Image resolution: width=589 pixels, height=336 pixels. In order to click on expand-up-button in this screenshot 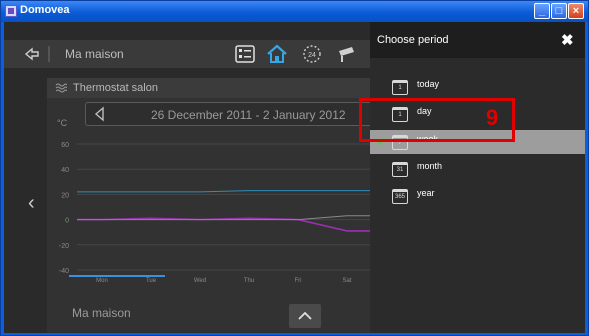, I will do `click(305, 316)`.